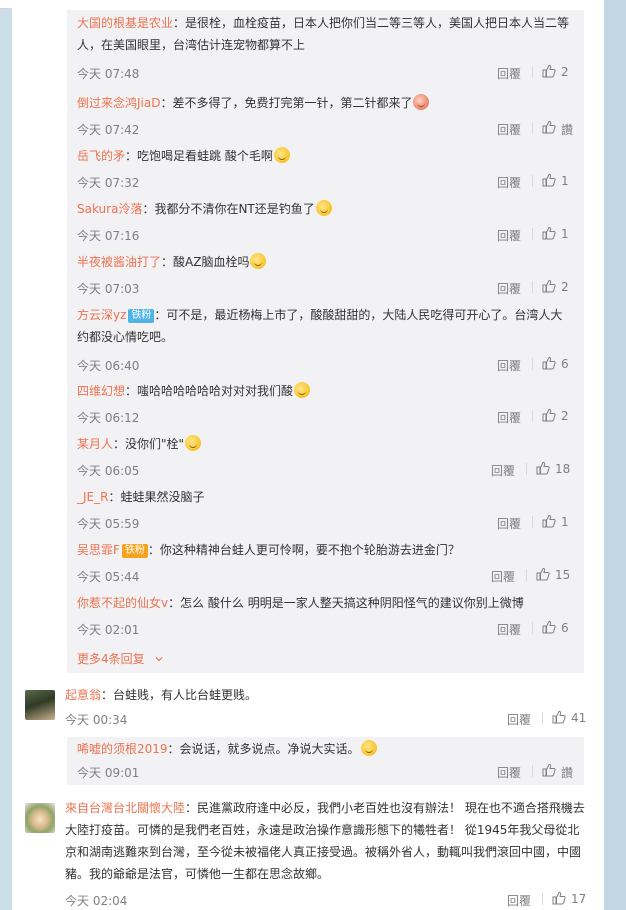 This screenshot has width=626, height=910. I want to click on reply-text: ：嗤哈哈哈哈哈哈对对对我们酸, so click(209, 391).